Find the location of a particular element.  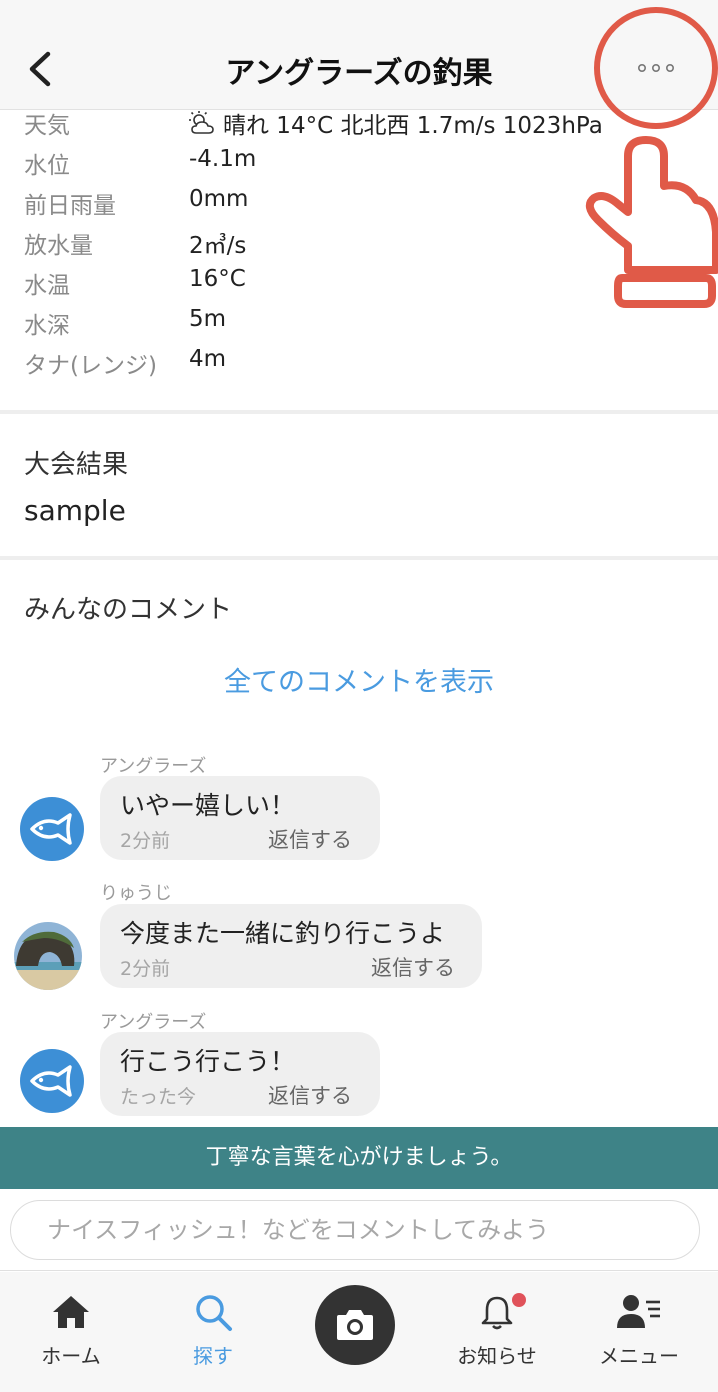

search-icon is located at coordinates (214, 1313).